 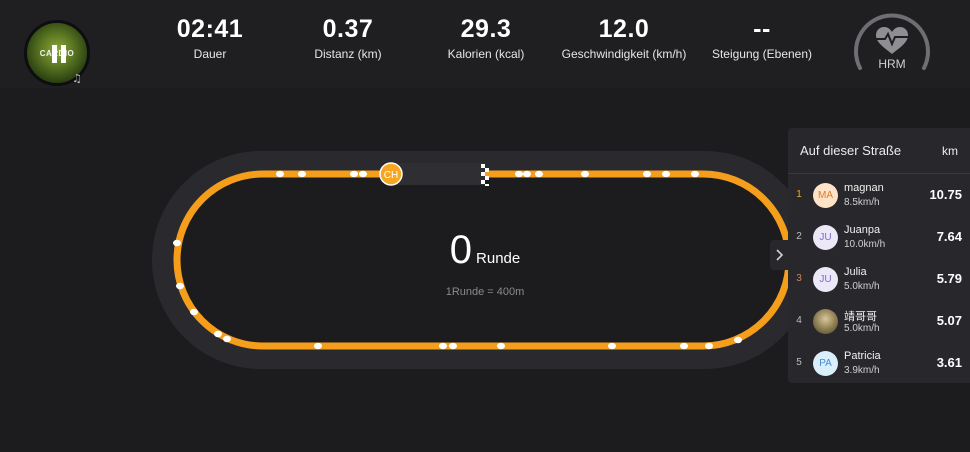 I want to click on svg-text: CH, so click(x=391, y=175).